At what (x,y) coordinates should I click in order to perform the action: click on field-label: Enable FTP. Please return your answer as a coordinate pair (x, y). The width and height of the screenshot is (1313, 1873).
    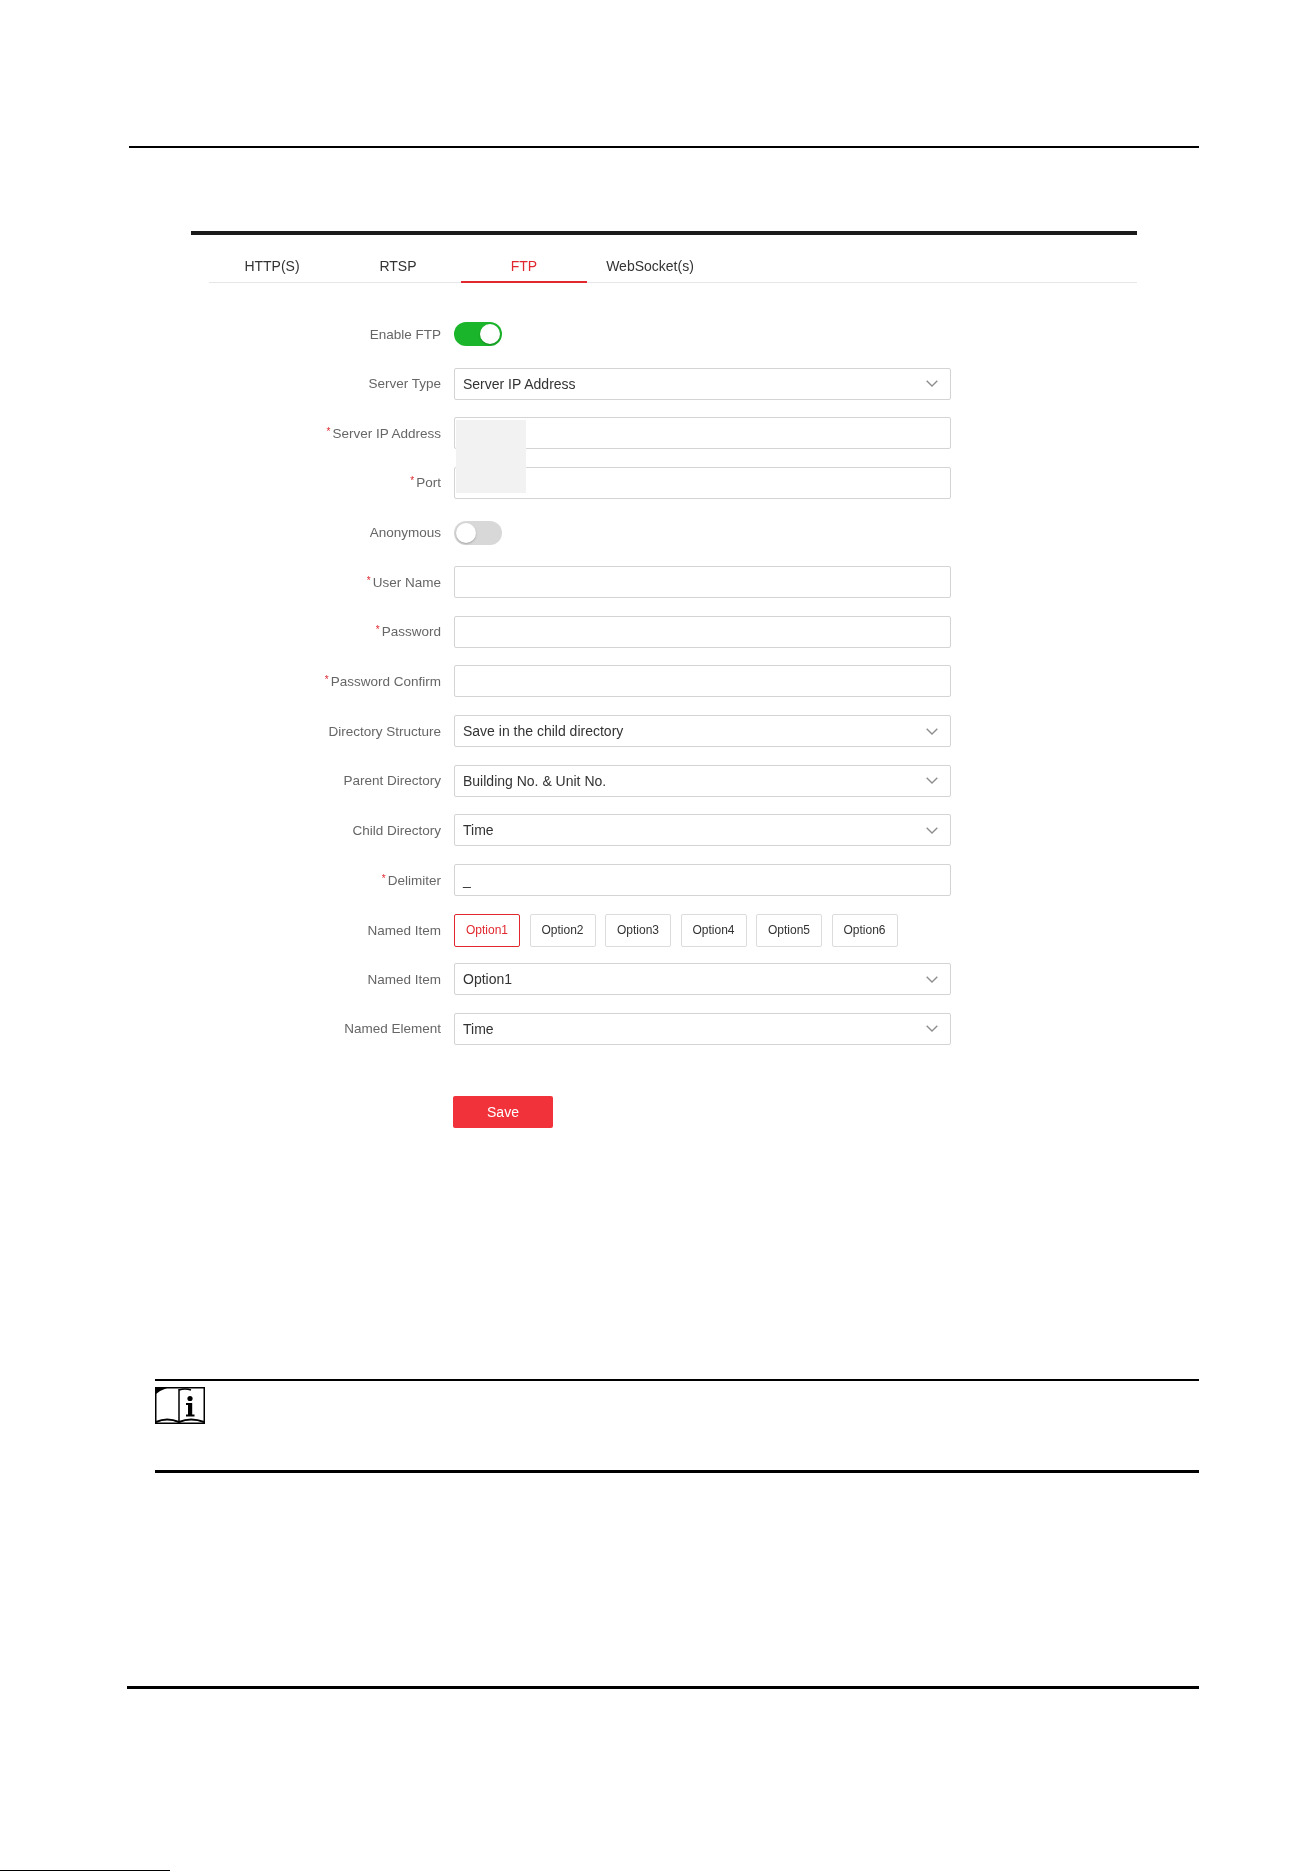
    Looking at the image, I should click on (405, 334).